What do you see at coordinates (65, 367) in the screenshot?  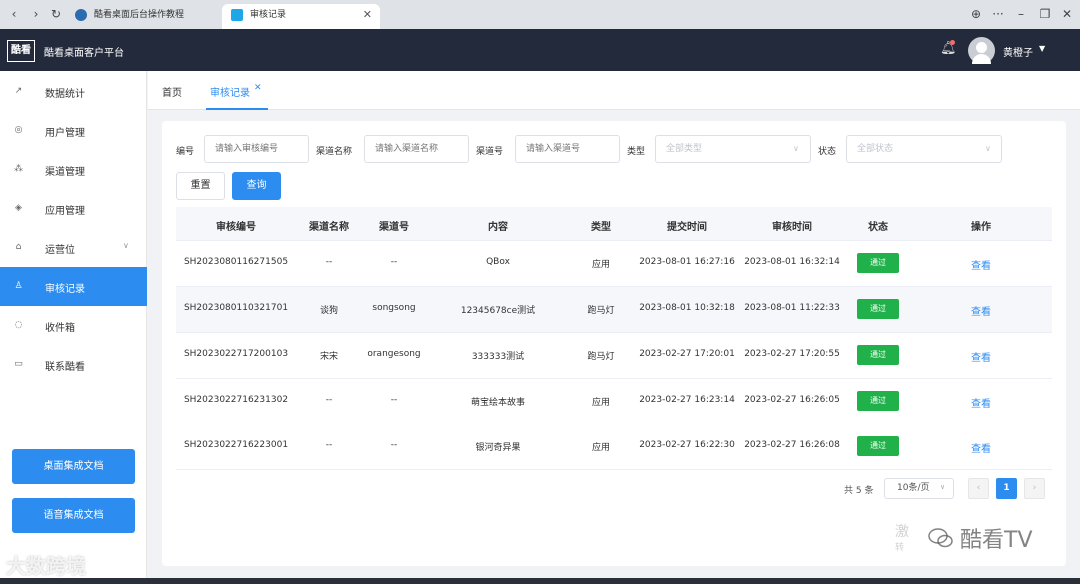 I see `sidebar-item-label: 联系酷看` at bounding box center [65, 367].